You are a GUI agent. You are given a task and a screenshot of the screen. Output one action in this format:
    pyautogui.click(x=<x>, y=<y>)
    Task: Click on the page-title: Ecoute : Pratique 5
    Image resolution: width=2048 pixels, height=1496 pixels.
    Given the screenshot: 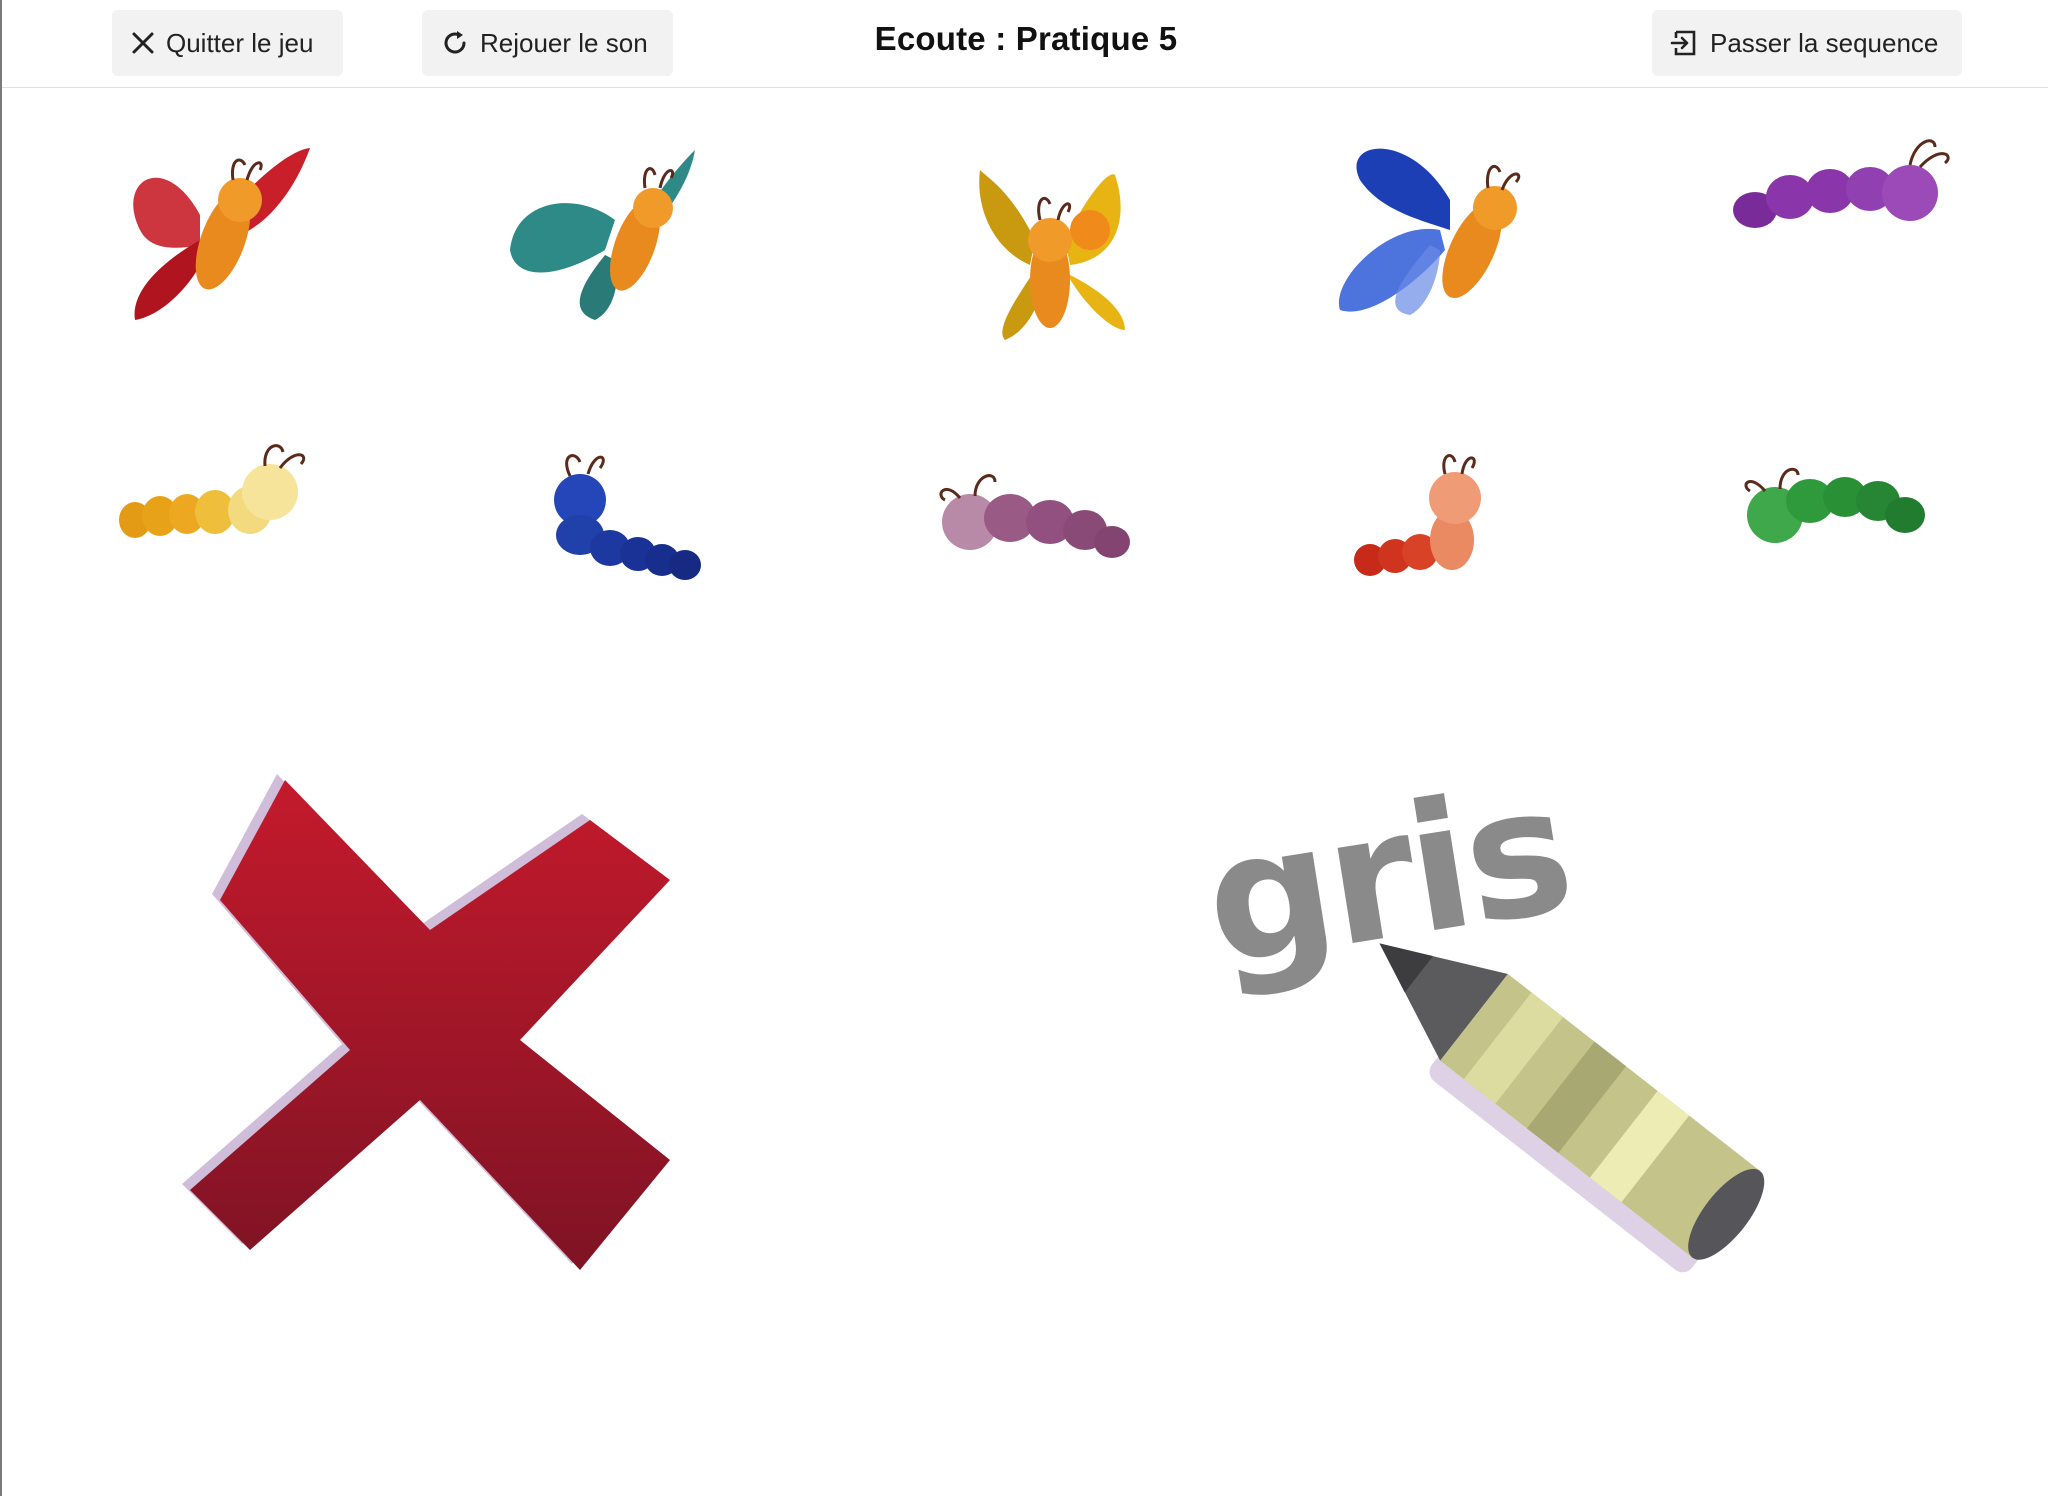 What is the action you would take?
    pyautogui.click(x=1026, y=38)
    